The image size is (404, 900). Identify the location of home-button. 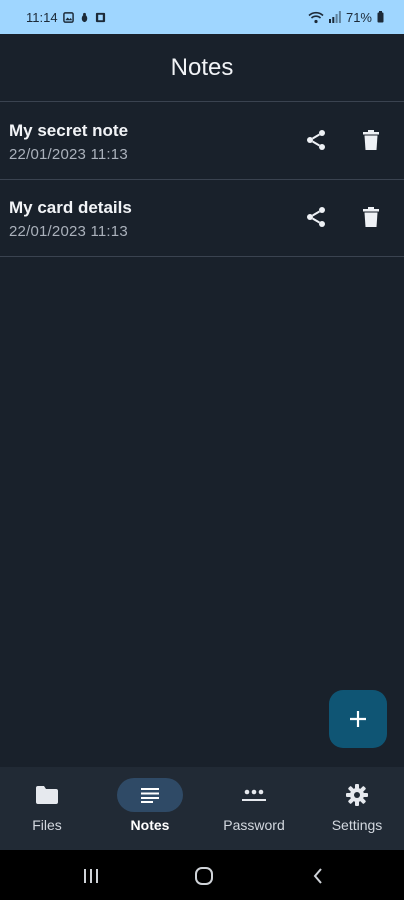
(204, 876).